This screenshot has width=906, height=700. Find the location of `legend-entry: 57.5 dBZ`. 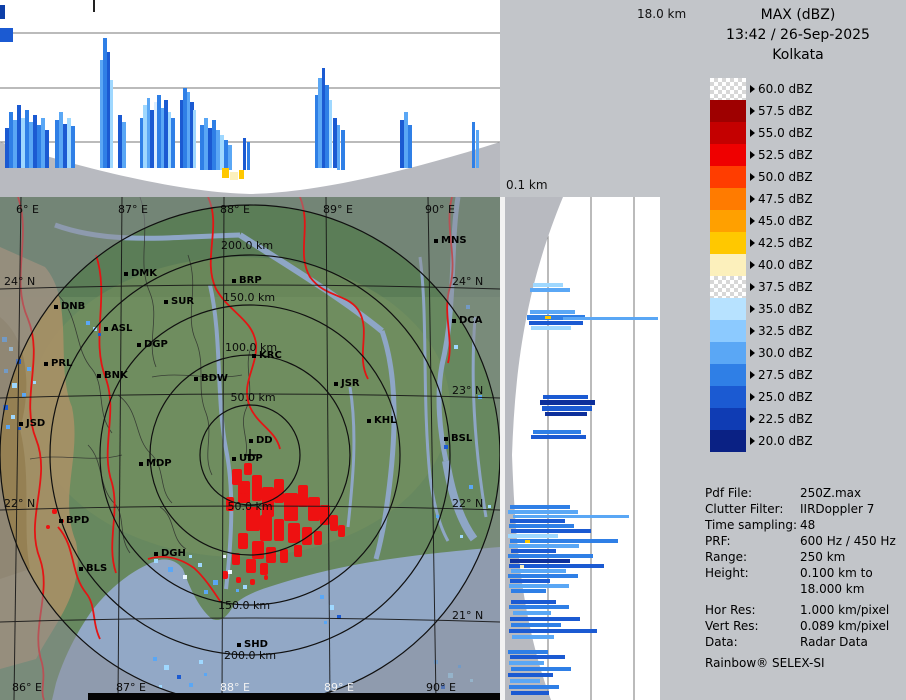

legend-entry: 57.5 dBZ is located at coordinates (761, 111).